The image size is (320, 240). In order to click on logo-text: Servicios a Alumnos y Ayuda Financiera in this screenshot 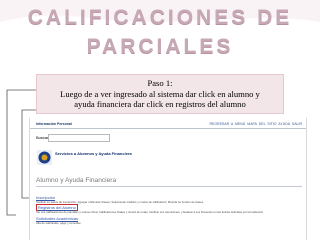, I will do `click(93, 153)`.